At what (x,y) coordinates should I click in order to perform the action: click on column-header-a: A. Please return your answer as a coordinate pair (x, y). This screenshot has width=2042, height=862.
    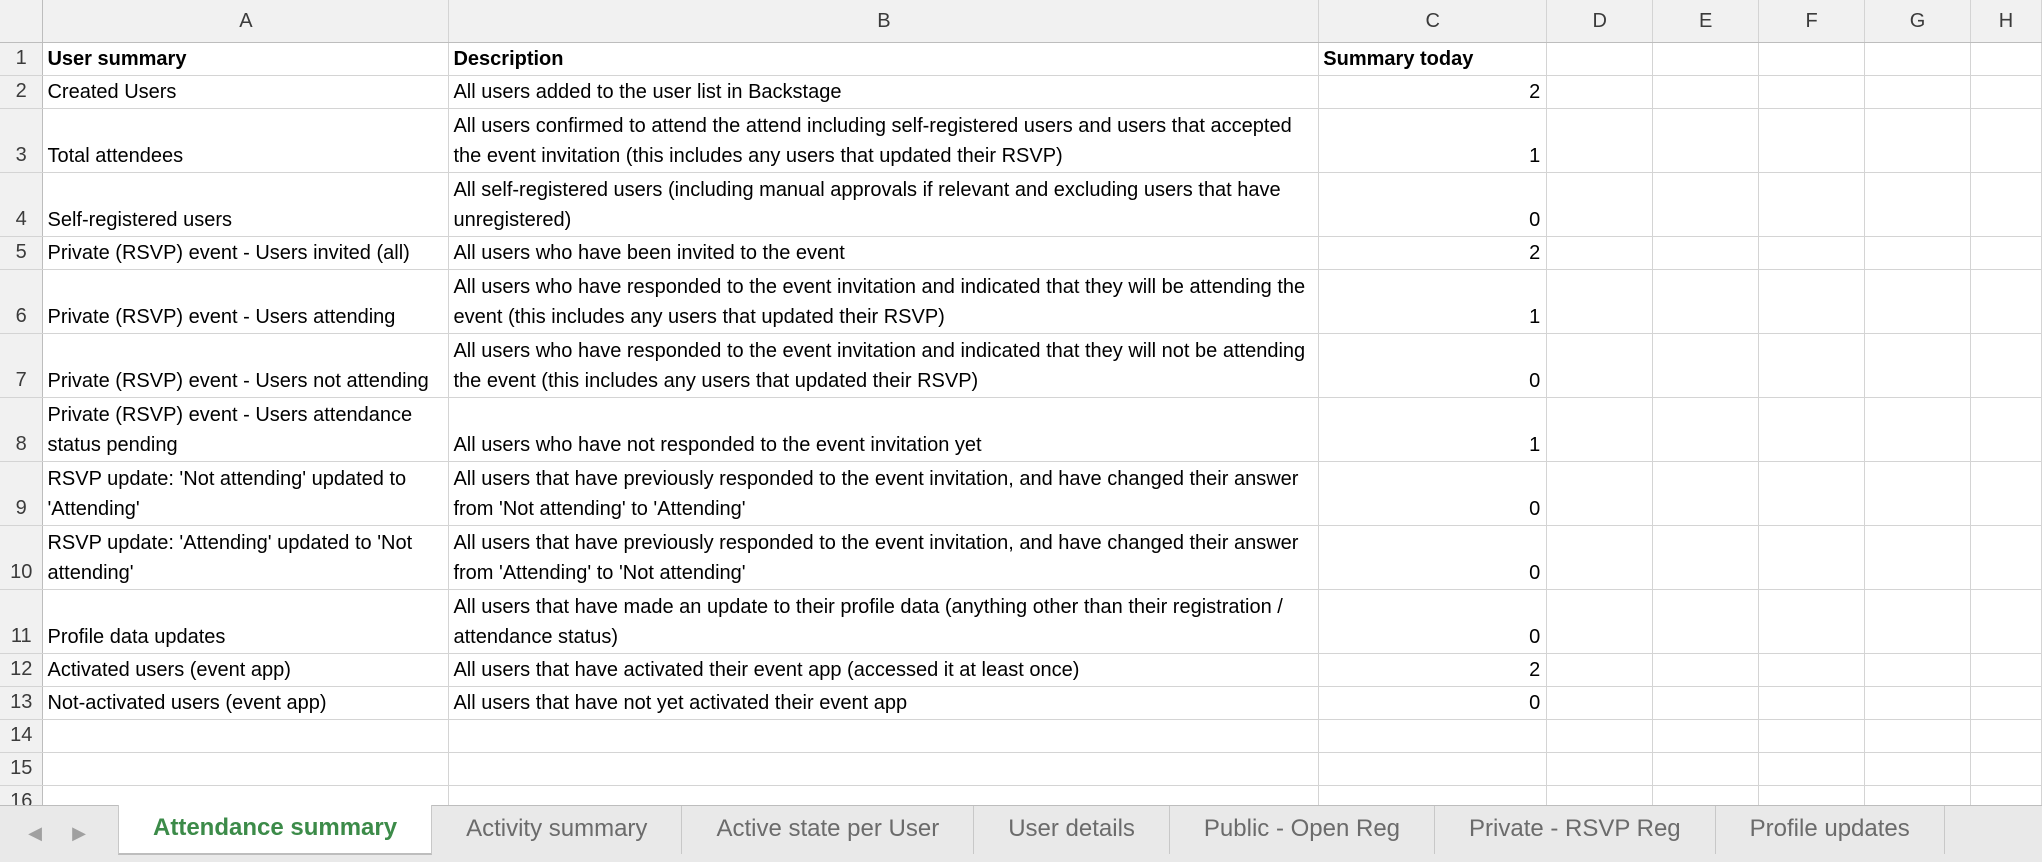
    Looking at the image, I should click on (246, 21).